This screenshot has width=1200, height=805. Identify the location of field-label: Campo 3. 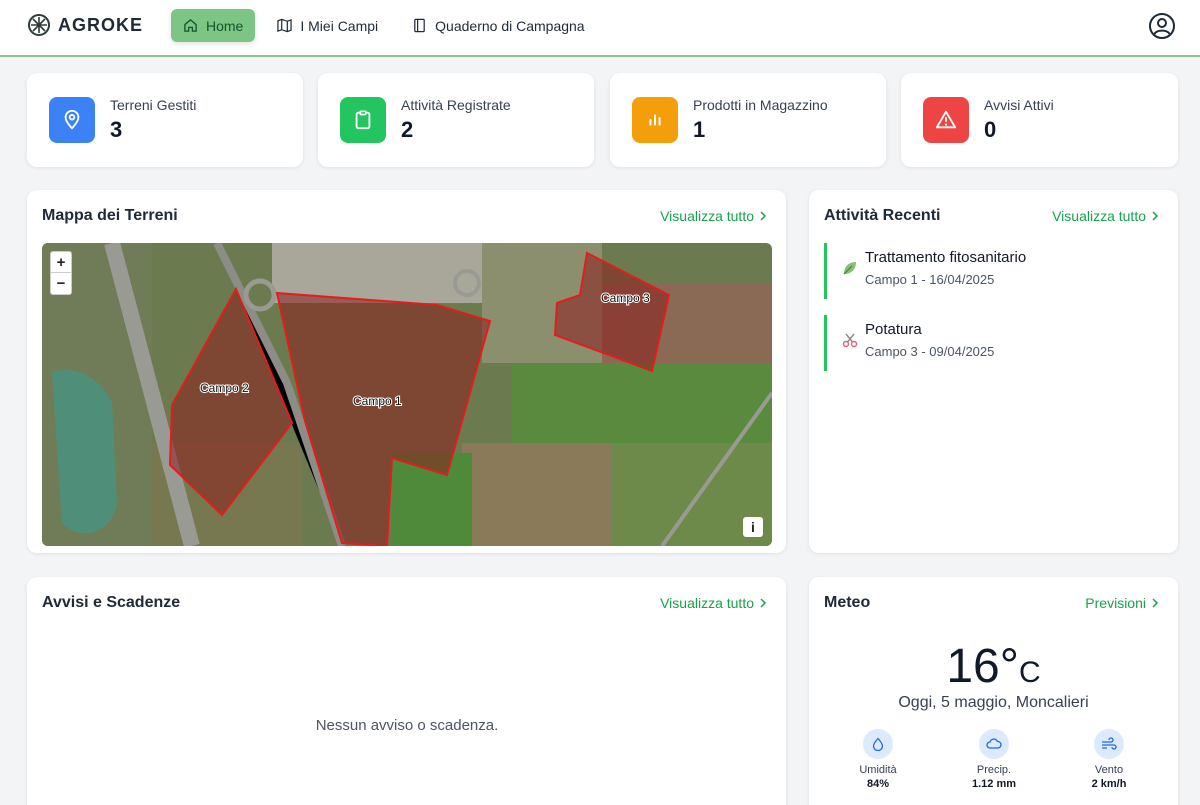
(625, 298).